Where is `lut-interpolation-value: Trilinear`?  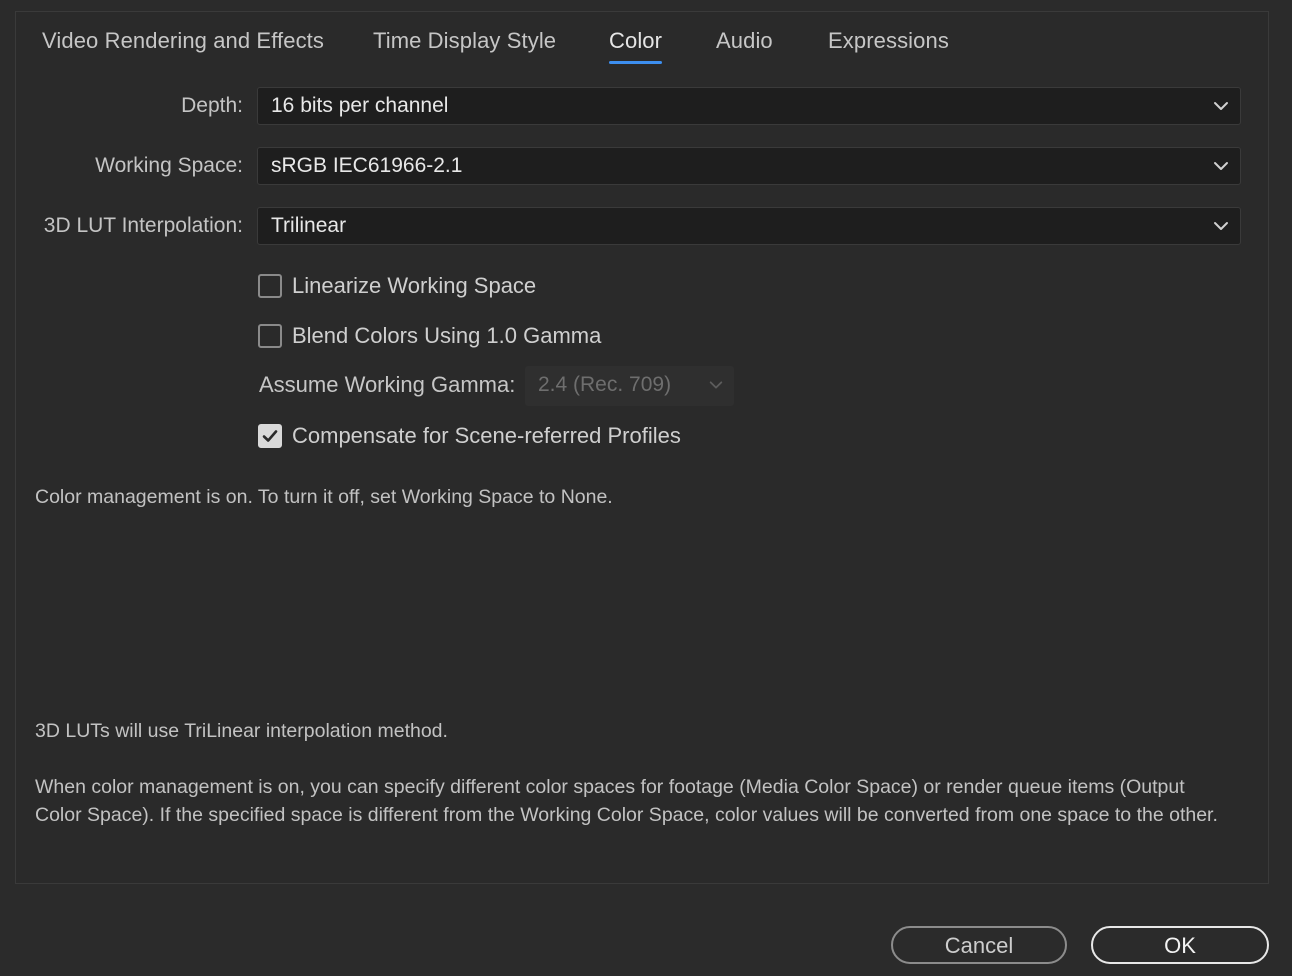
lut-interpolation-value: Trilinear is located at coordinates (309, 225).